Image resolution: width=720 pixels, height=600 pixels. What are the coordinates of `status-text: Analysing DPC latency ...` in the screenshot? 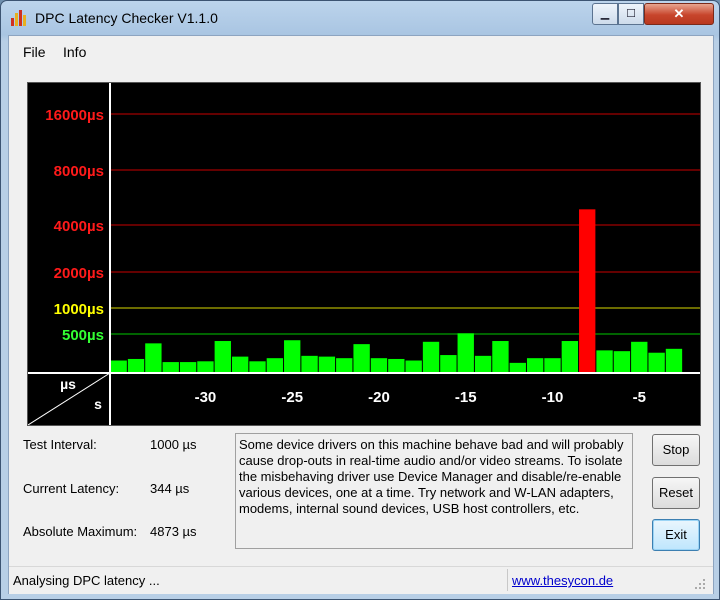 It's located at (86, 580).